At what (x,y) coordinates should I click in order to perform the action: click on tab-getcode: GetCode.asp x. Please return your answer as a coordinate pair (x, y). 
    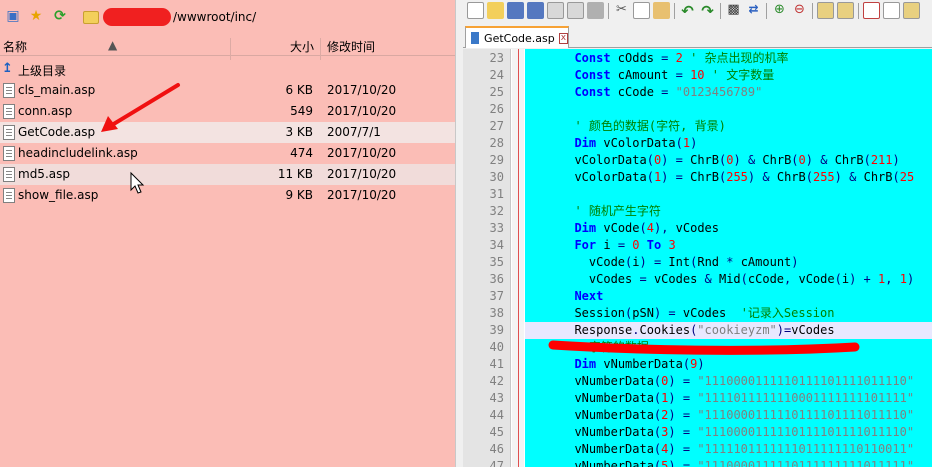
    Looking at the image, I should click on (517, 37).